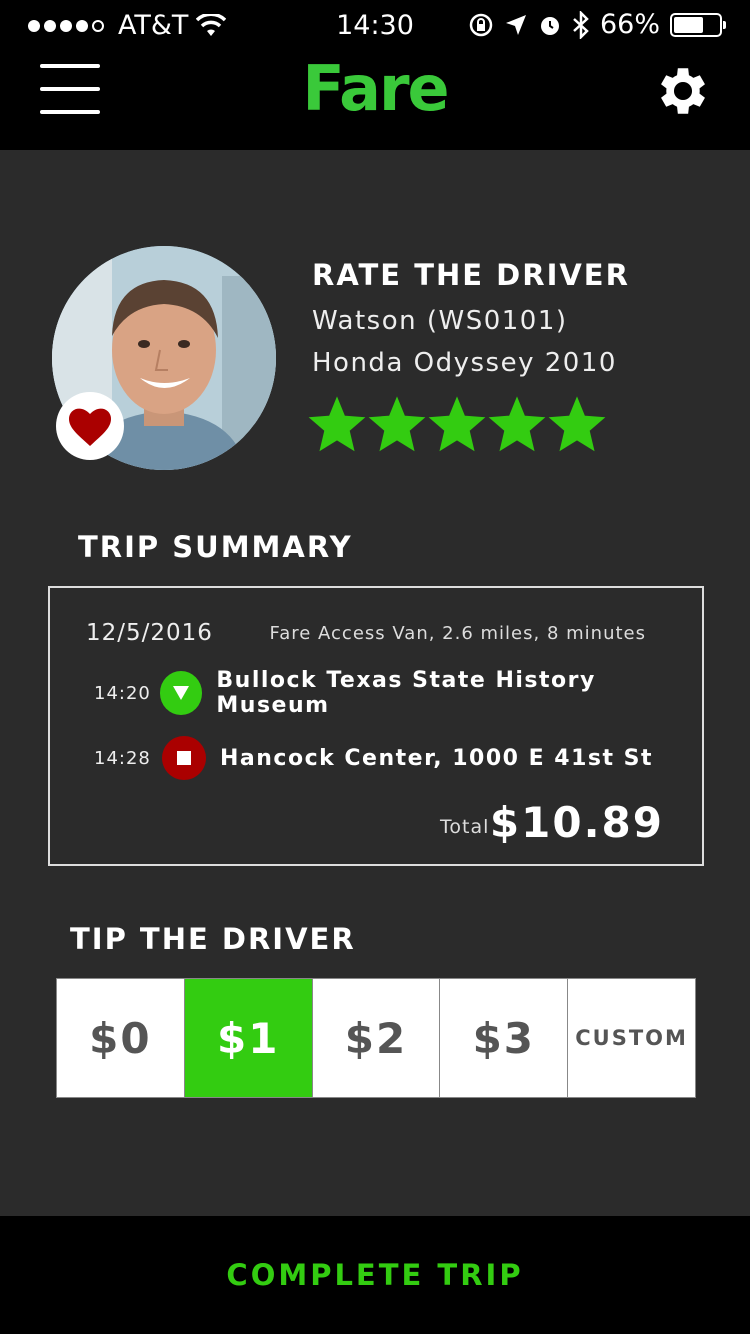 The image size is (750, 1334). Describe the element at coordinates (440, 321) in the screenshot. I see `driver-name: Watson (WS0101)` at that location.